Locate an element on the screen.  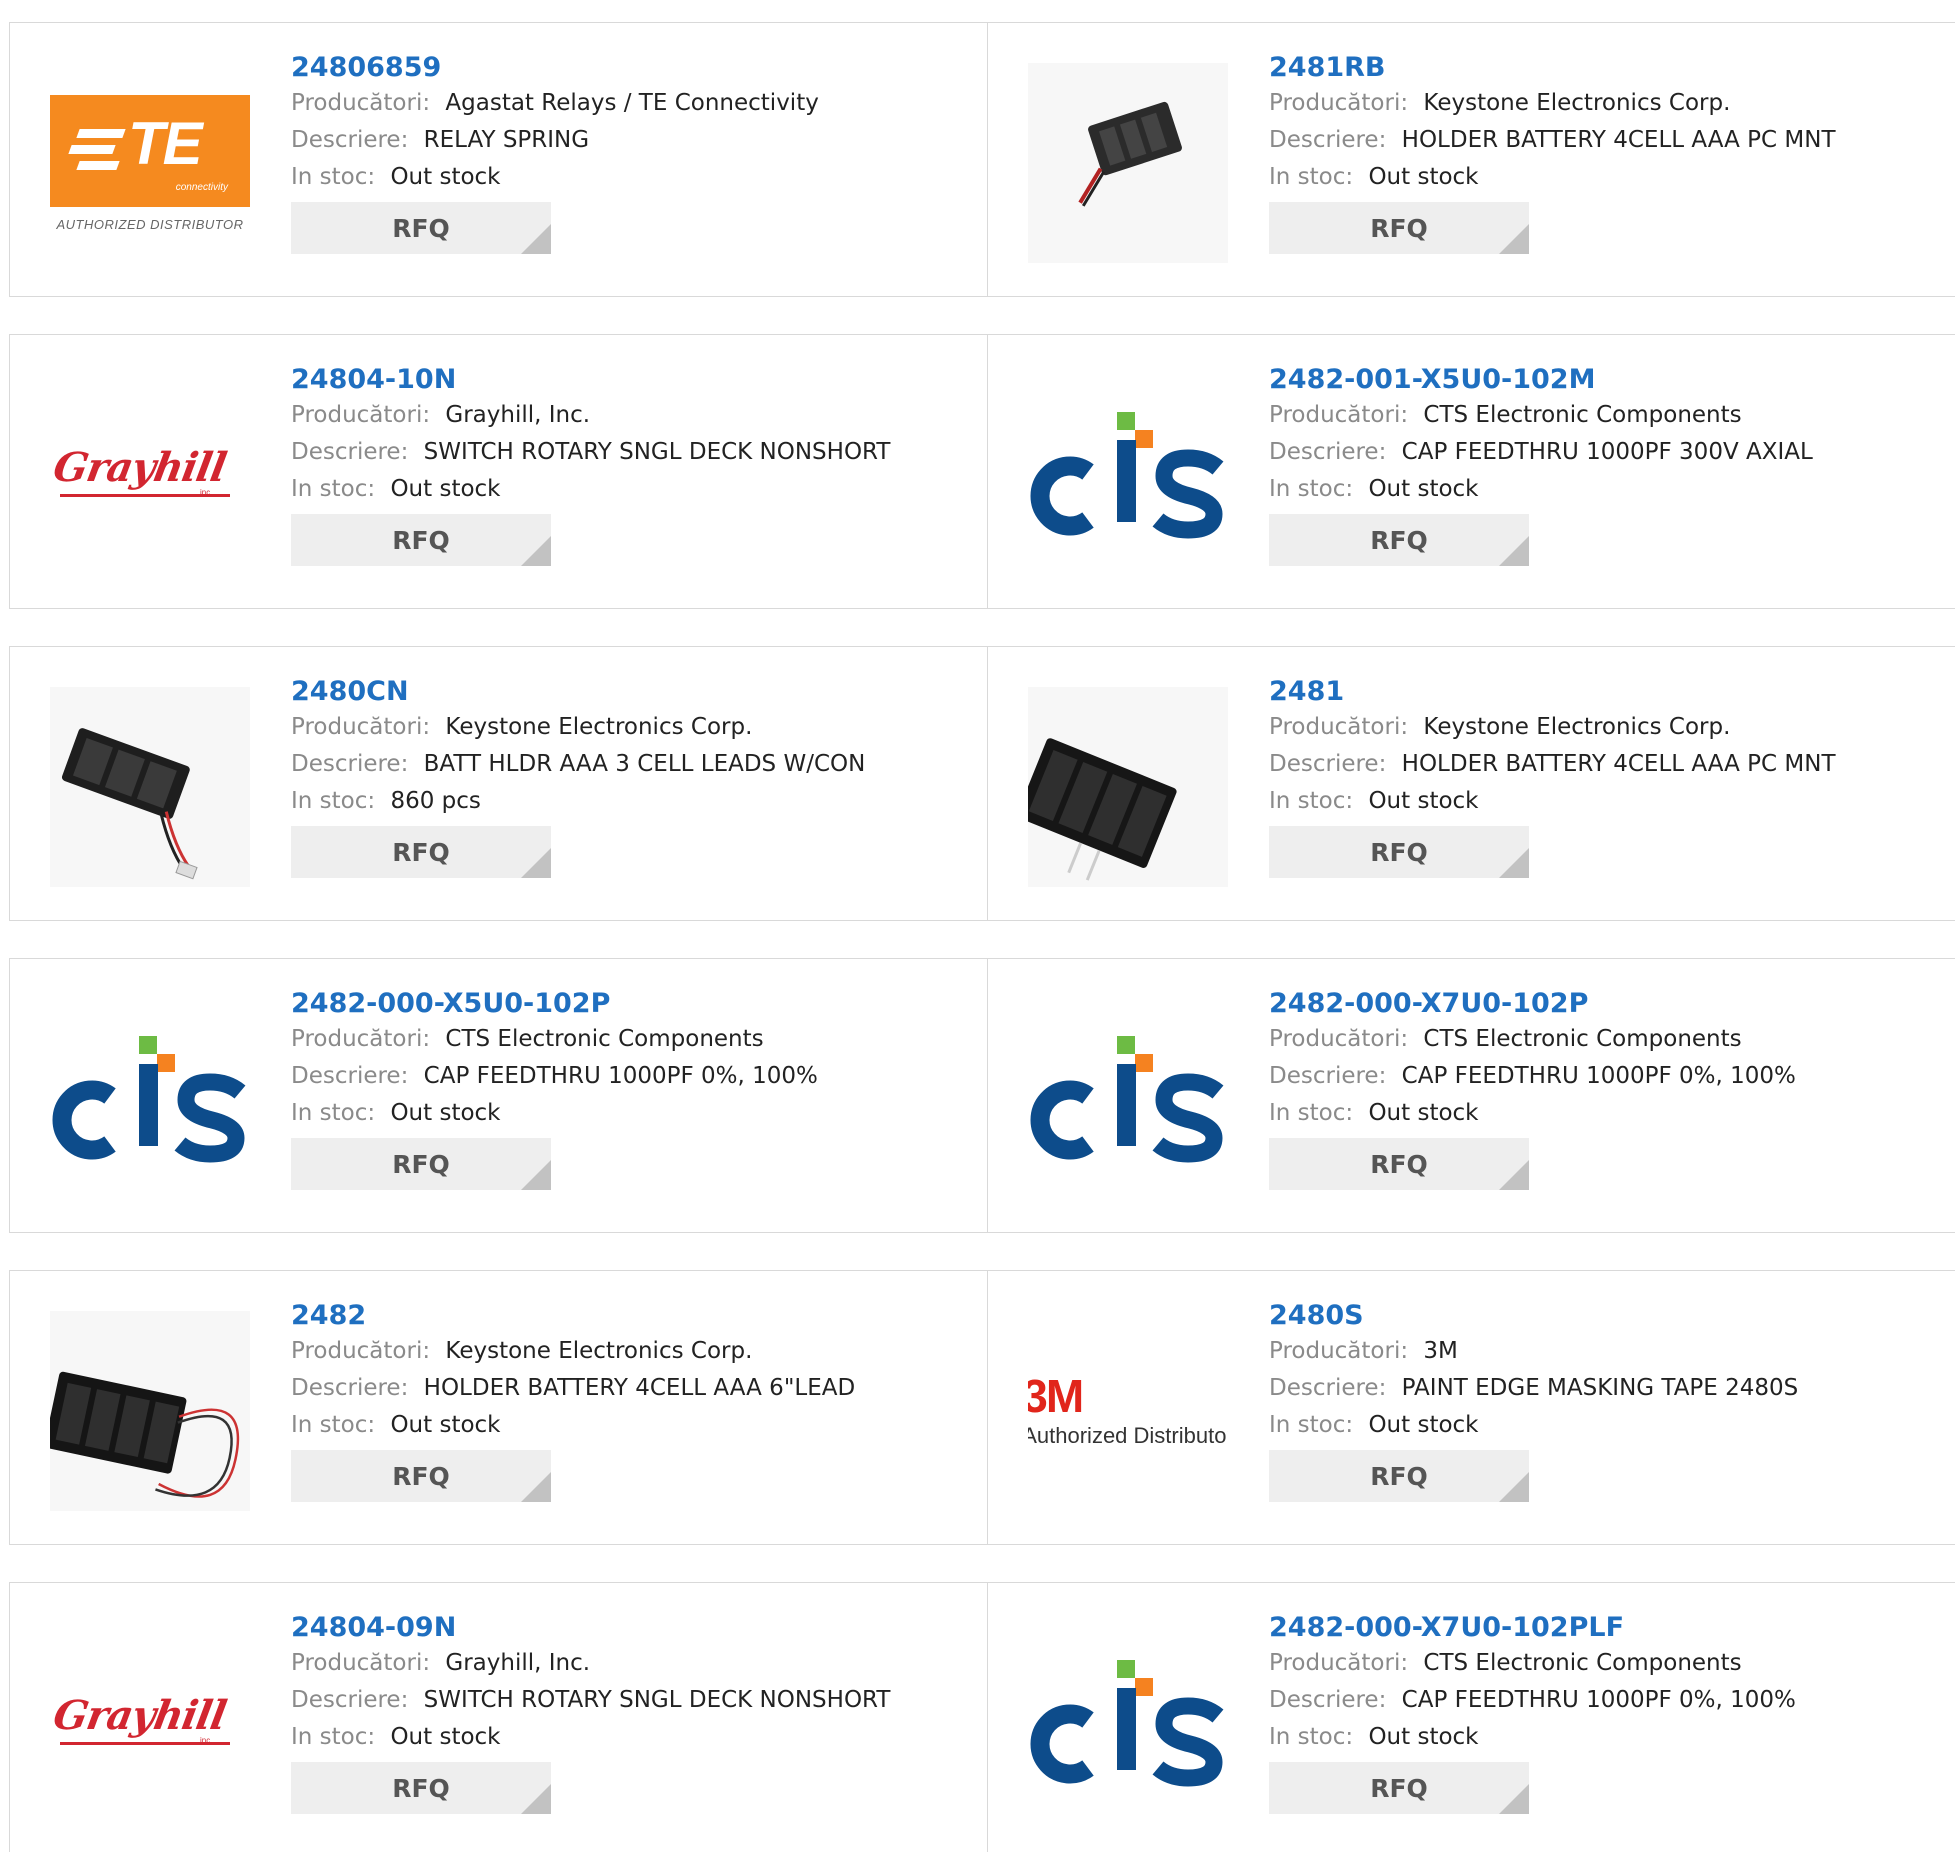
product-image: TE connectivity AUTHORIZED DISTRIBUTOR is located at coordinates (150, 163).